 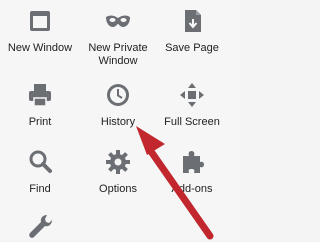 I want to click on full-screen-label: Full Screen, so click(x=192, y=122).